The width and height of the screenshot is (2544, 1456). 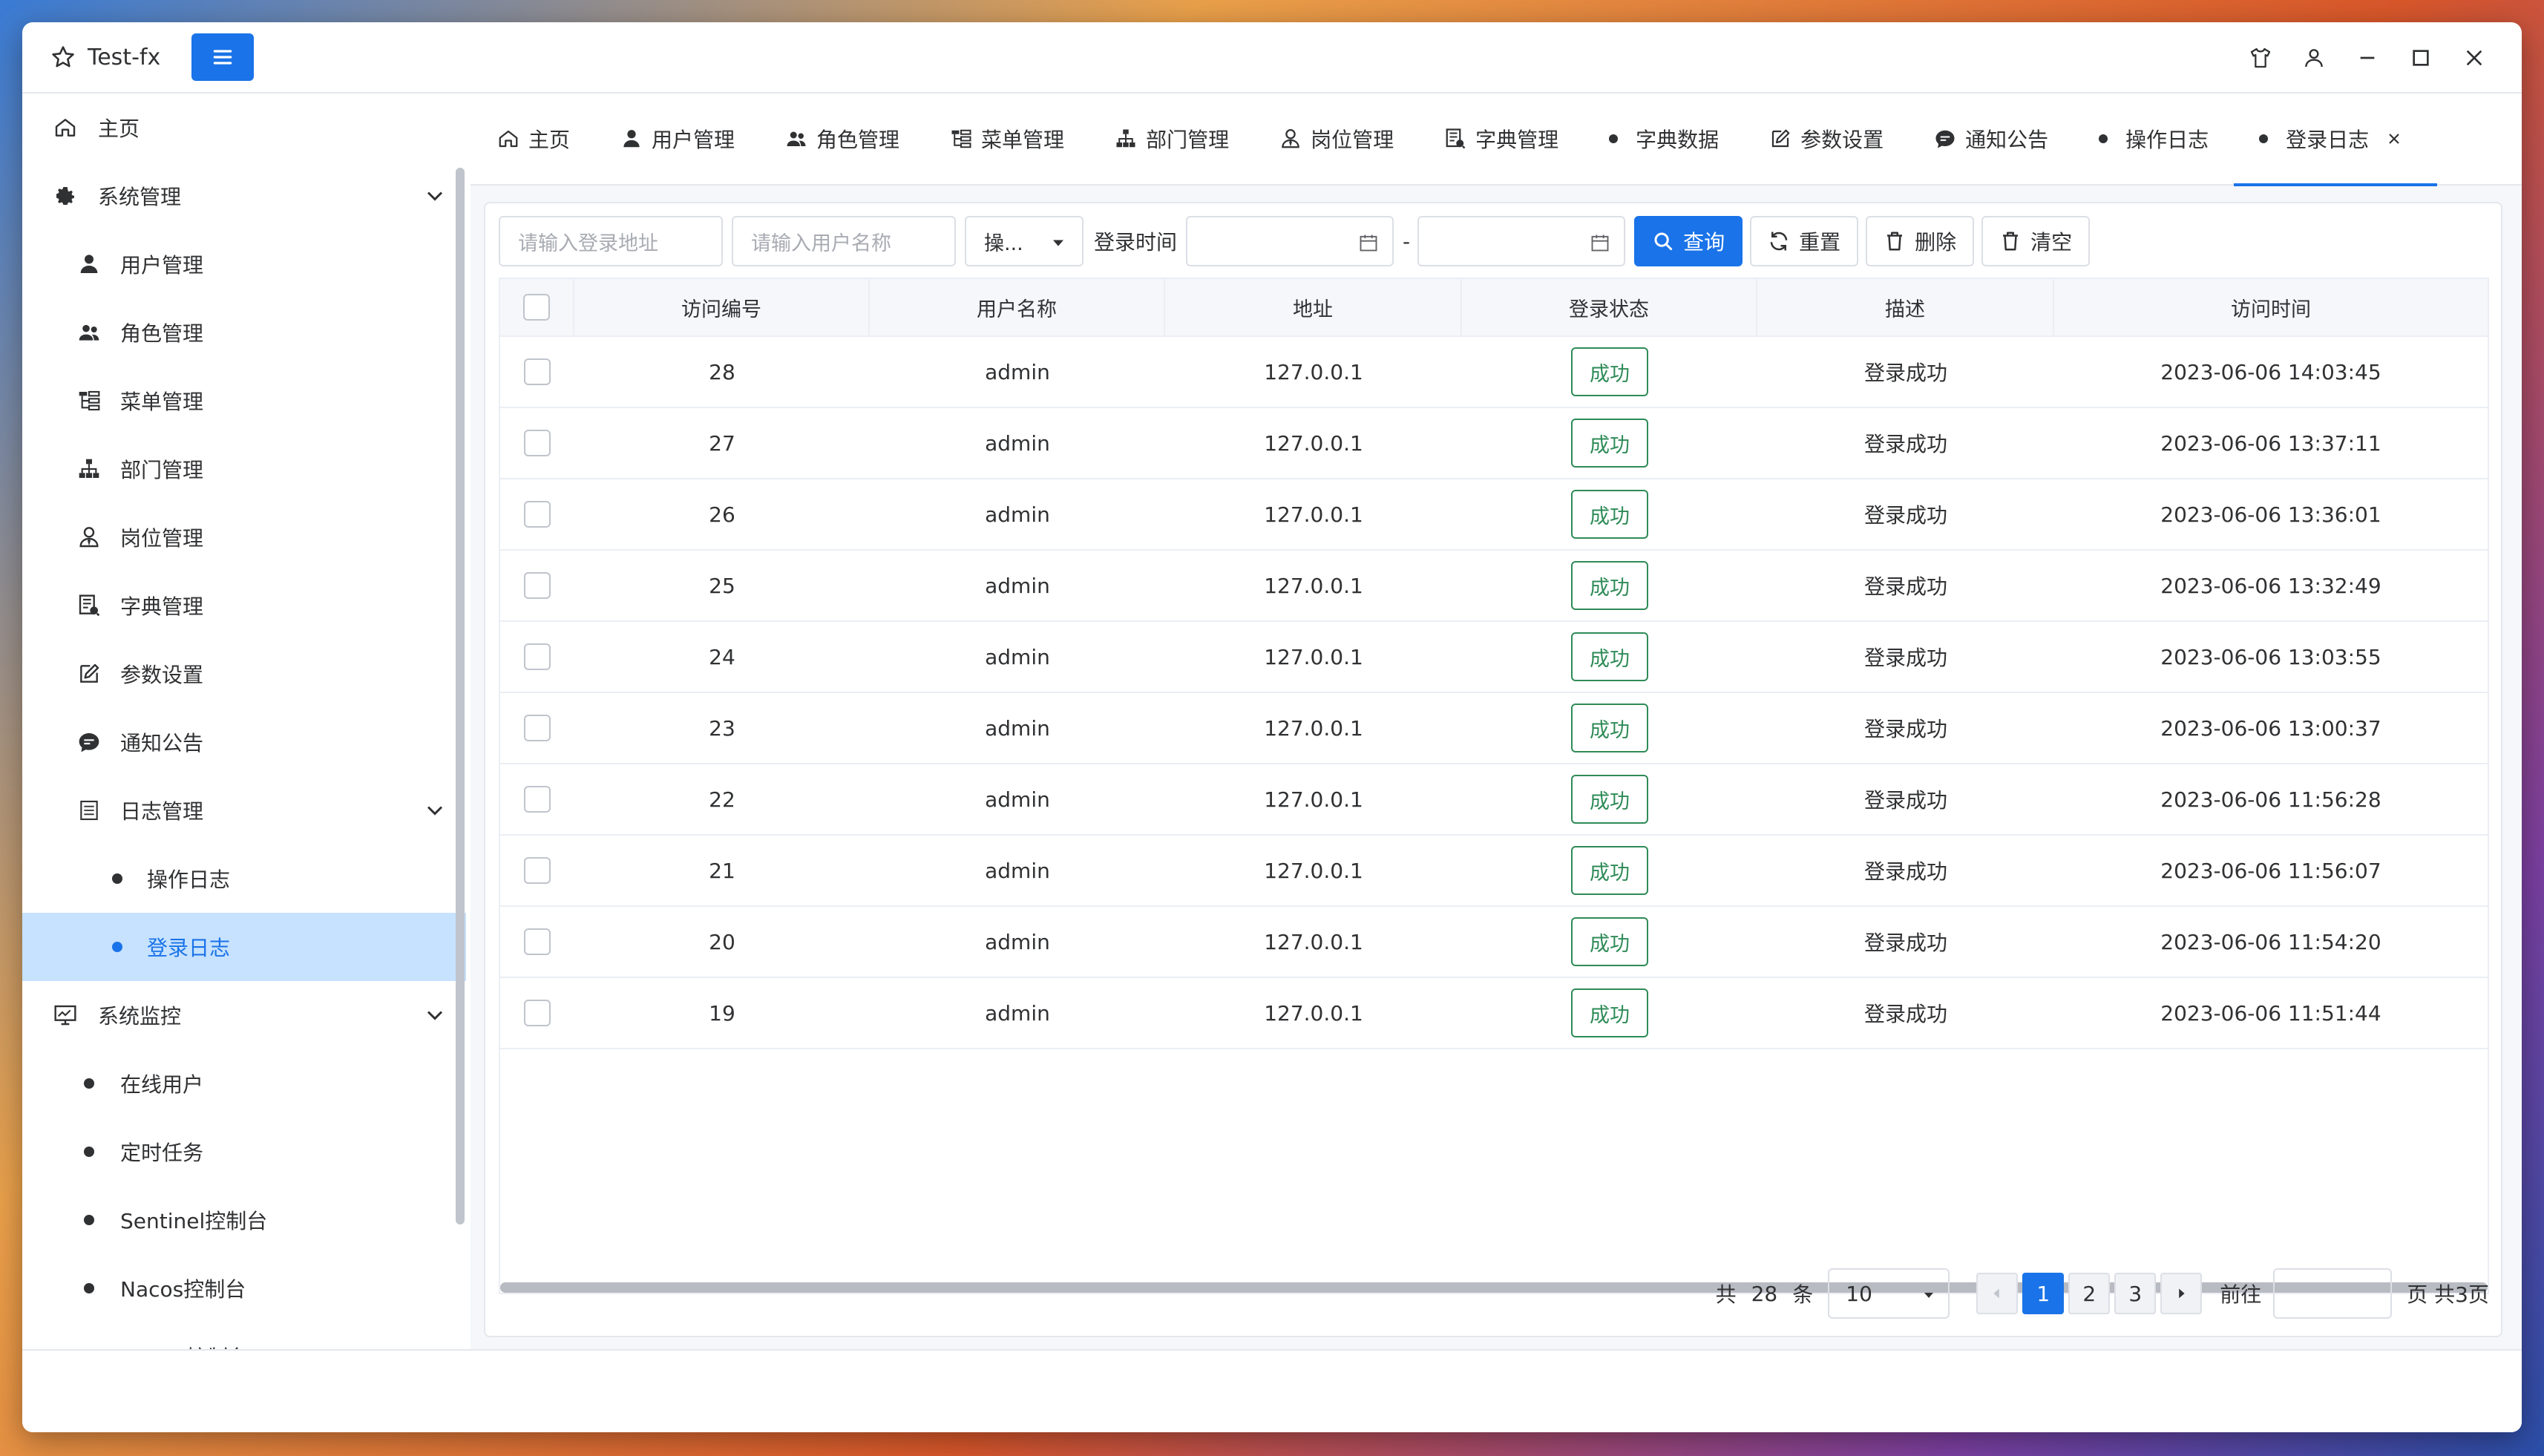 What do you see at coordinates (961, 138) in the screenshot?
I see `tree-list-icon` at bounding box center [961, 138].